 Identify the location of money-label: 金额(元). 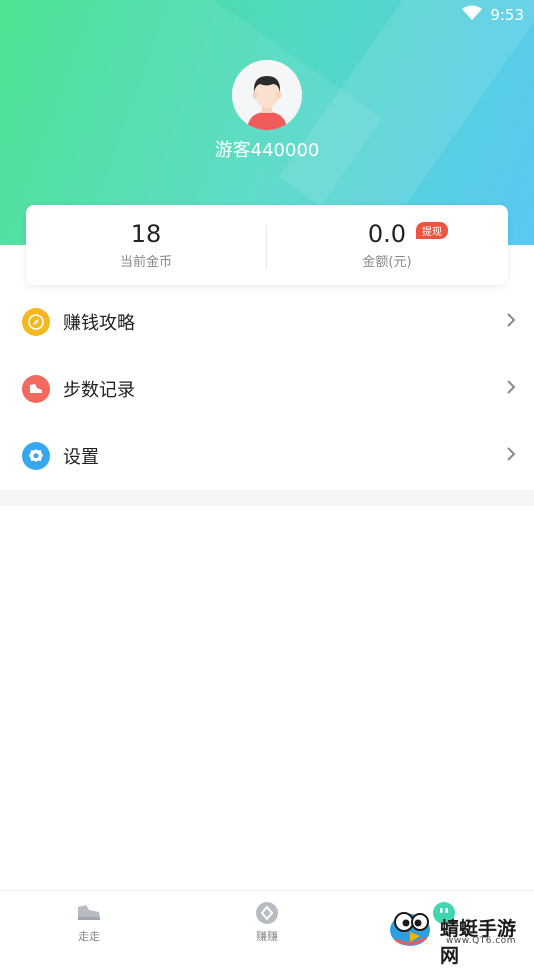
(387, 262).